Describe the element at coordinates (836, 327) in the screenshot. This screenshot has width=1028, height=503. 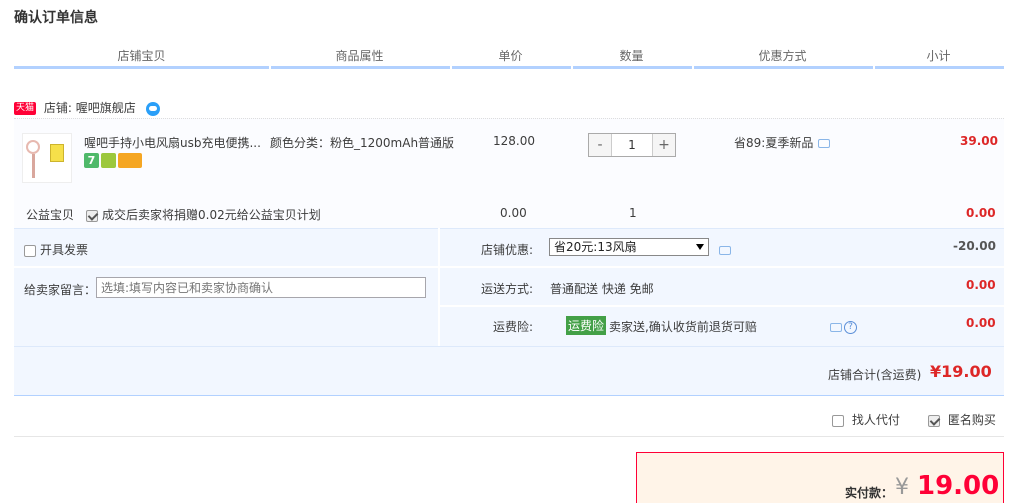
I see `insurance-comment-icon` at that location.